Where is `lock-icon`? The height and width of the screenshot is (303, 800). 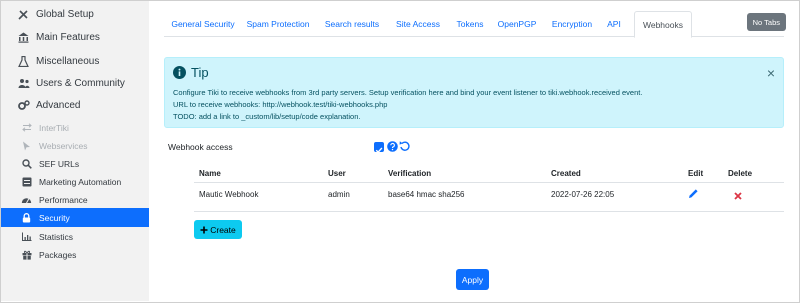
lock-icon is located at coordinates (26, 218).